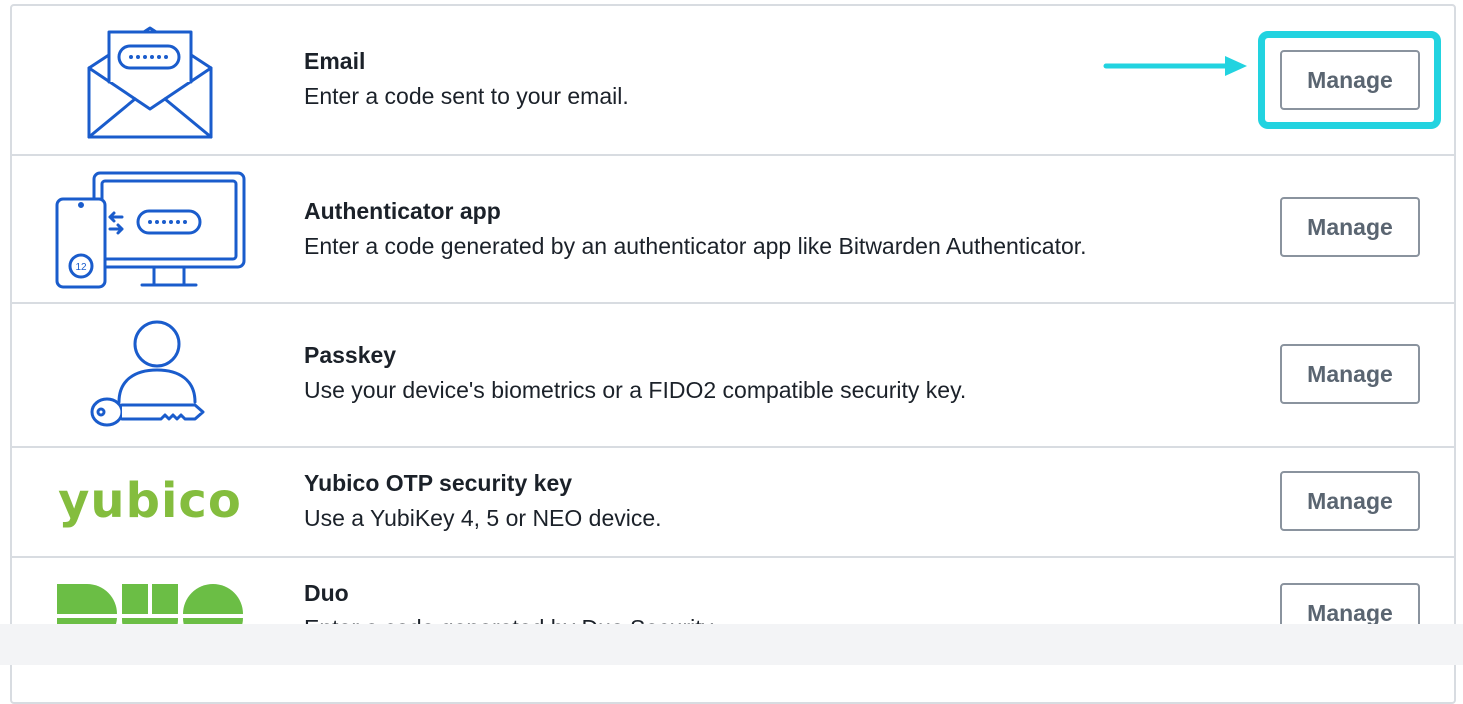 This screenshot has width=1463, height=704. Describe the element at coordinates (731, 644) in the screenshot. I see `bottom-shade` at that location.